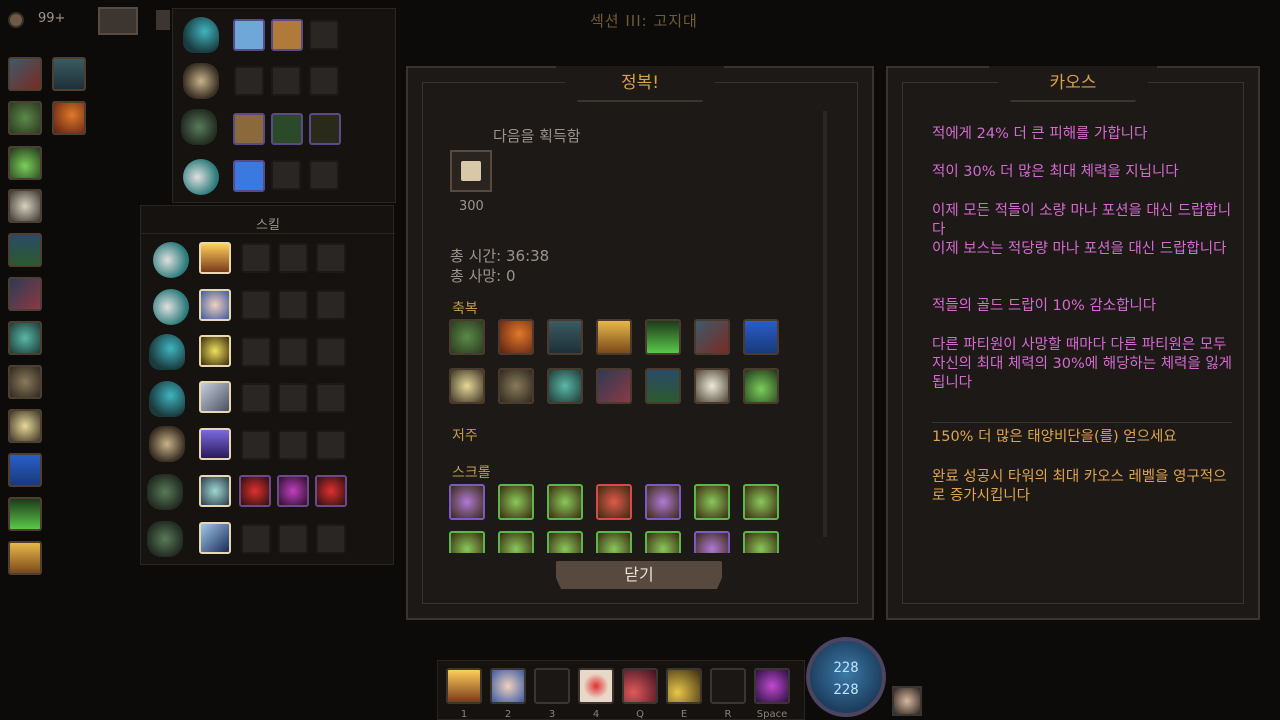 The width and height of the screenshot is (1280, 720). I want to click on axe-skill-icon, so click(215, 397).